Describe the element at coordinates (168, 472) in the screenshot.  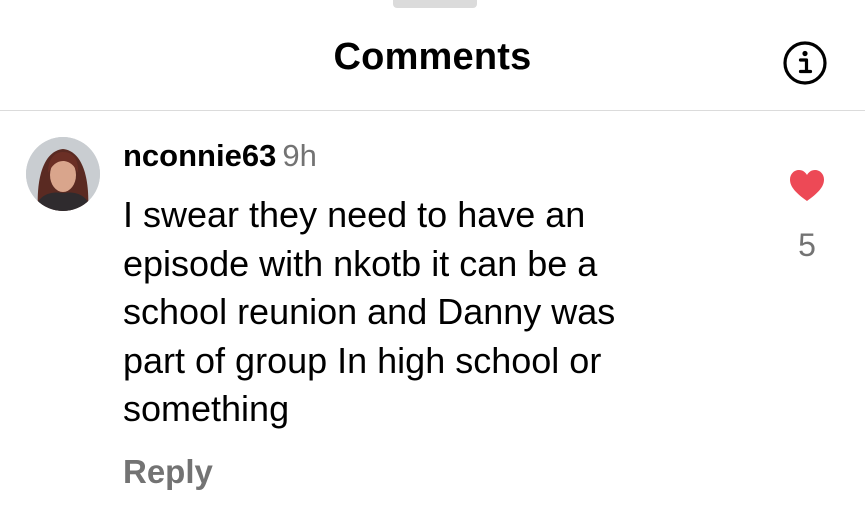
I see `reply-button: Reply` at that location.